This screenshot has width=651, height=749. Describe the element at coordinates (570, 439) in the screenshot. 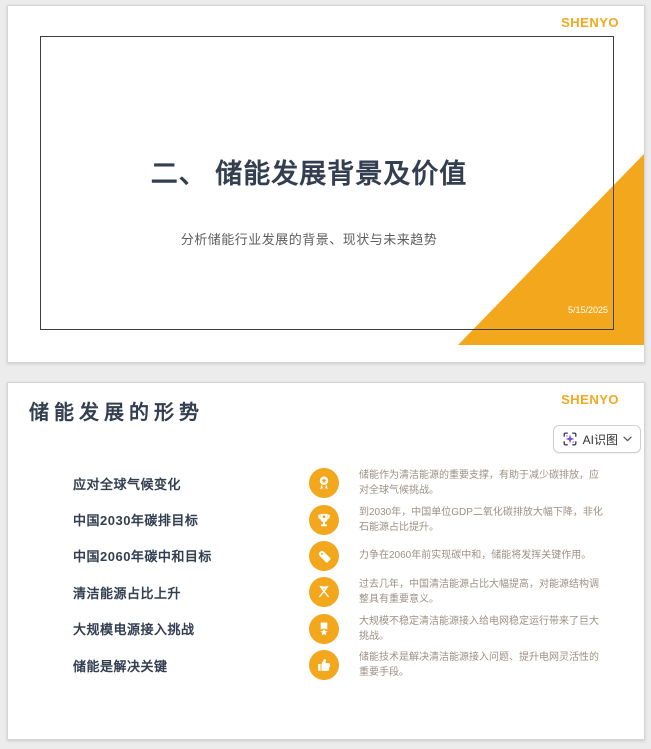

I see `ai-scan-sparkle-icon` at that location.